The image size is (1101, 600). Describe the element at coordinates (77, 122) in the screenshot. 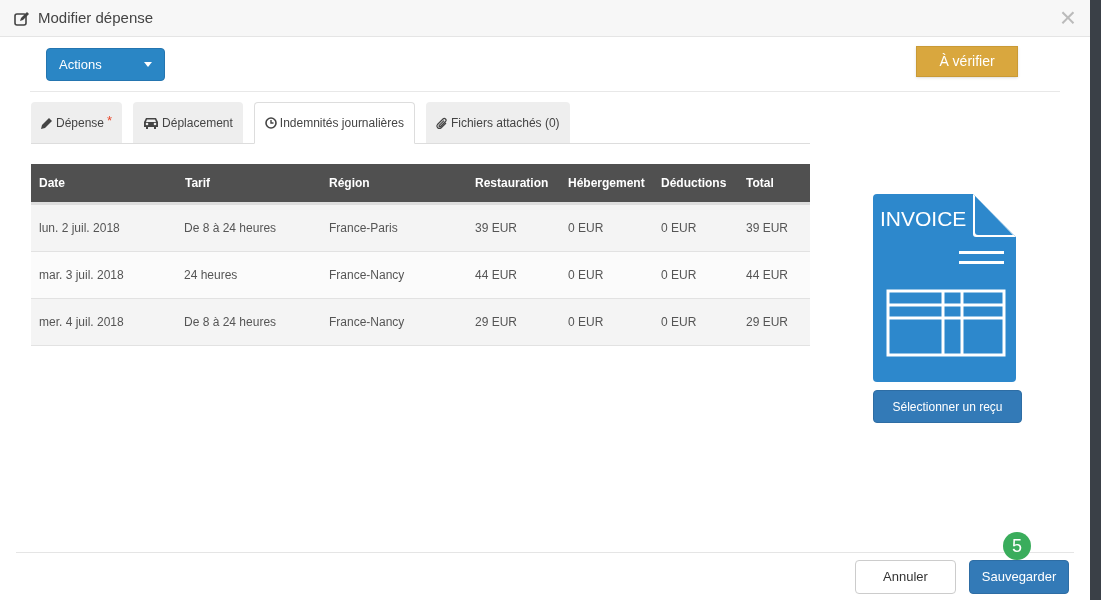

I see `tab: Dépense *` at that location.